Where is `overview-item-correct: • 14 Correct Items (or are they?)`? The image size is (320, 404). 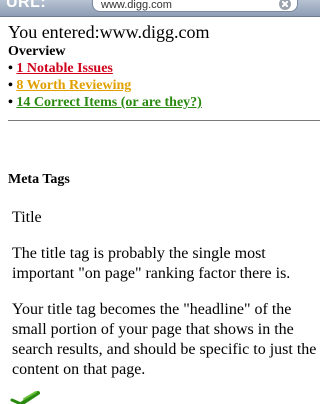
overview-item-correct: • 14 Correct Items (or are they?) is located at coordinates (164, 102).